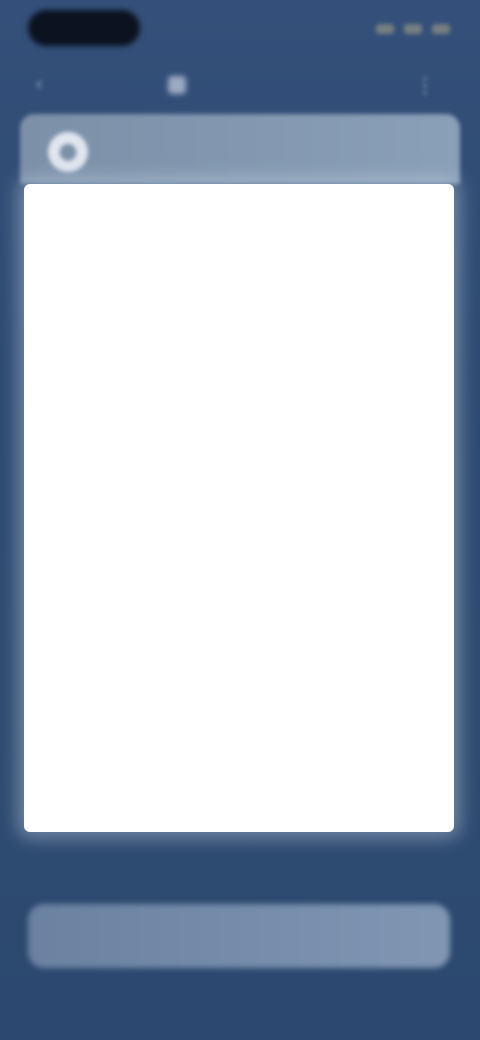  Describe the element at coordinates (413, 29) in the screenshot. I see `wifi-icon` at that location.